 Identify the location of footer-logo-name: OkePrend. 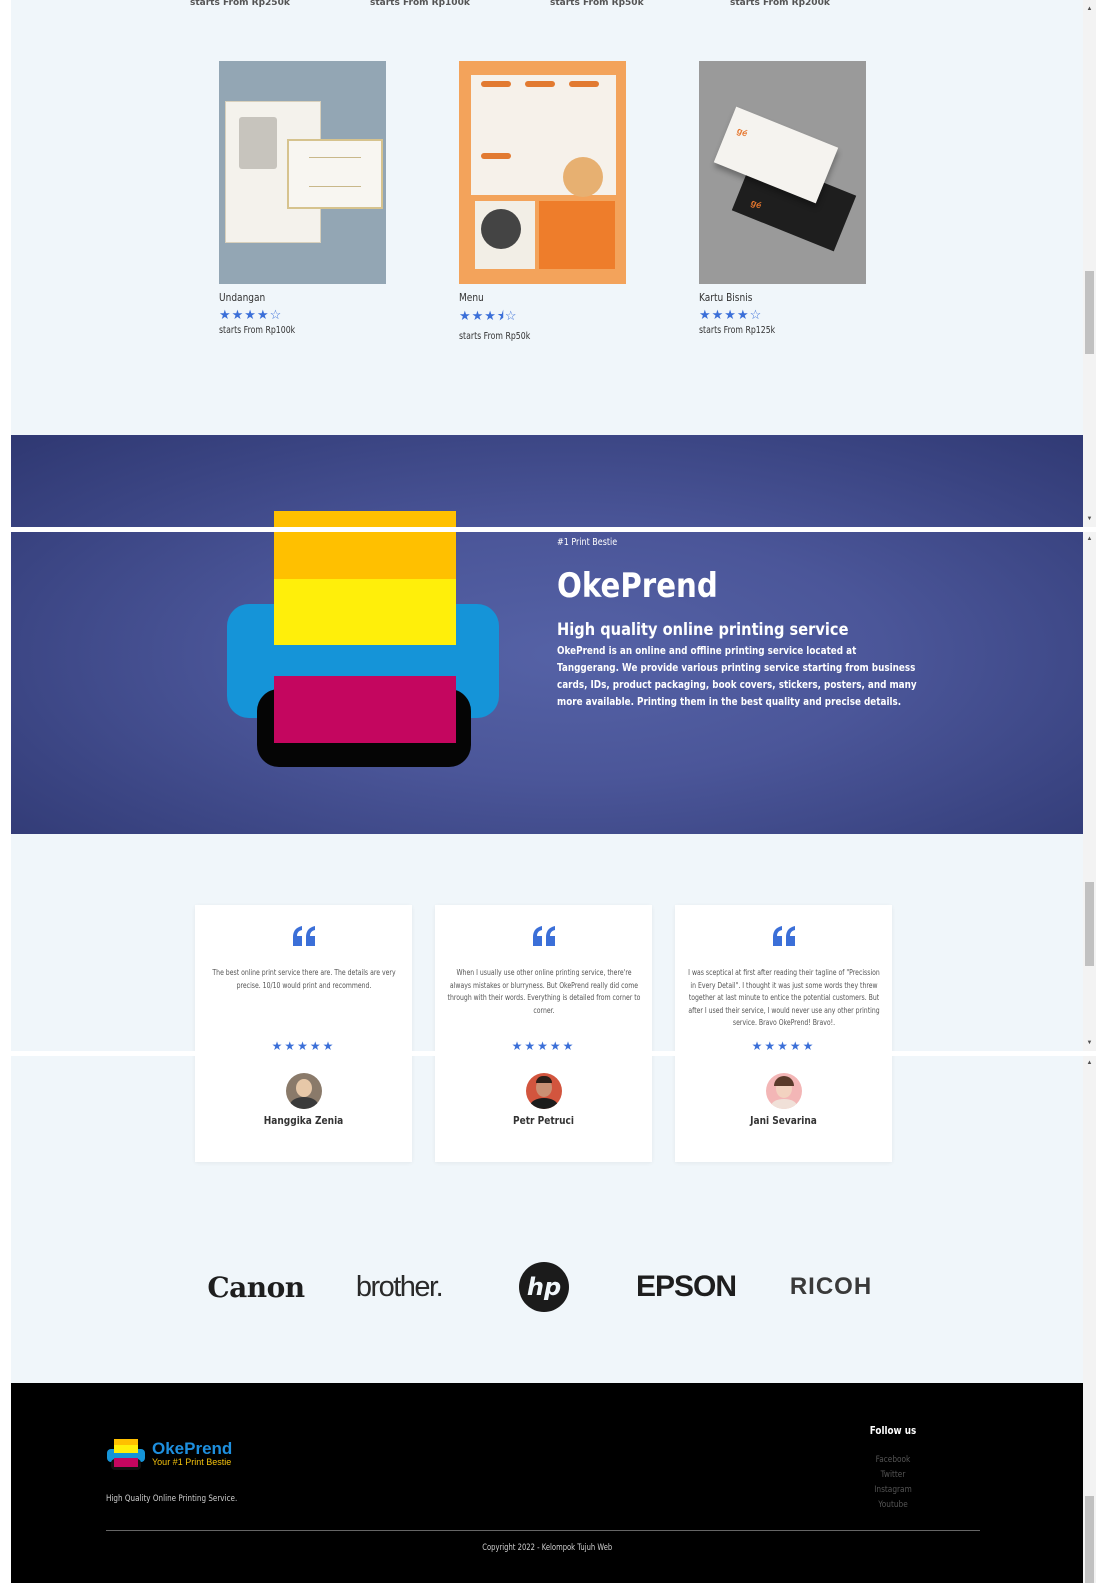
(192, 1448).